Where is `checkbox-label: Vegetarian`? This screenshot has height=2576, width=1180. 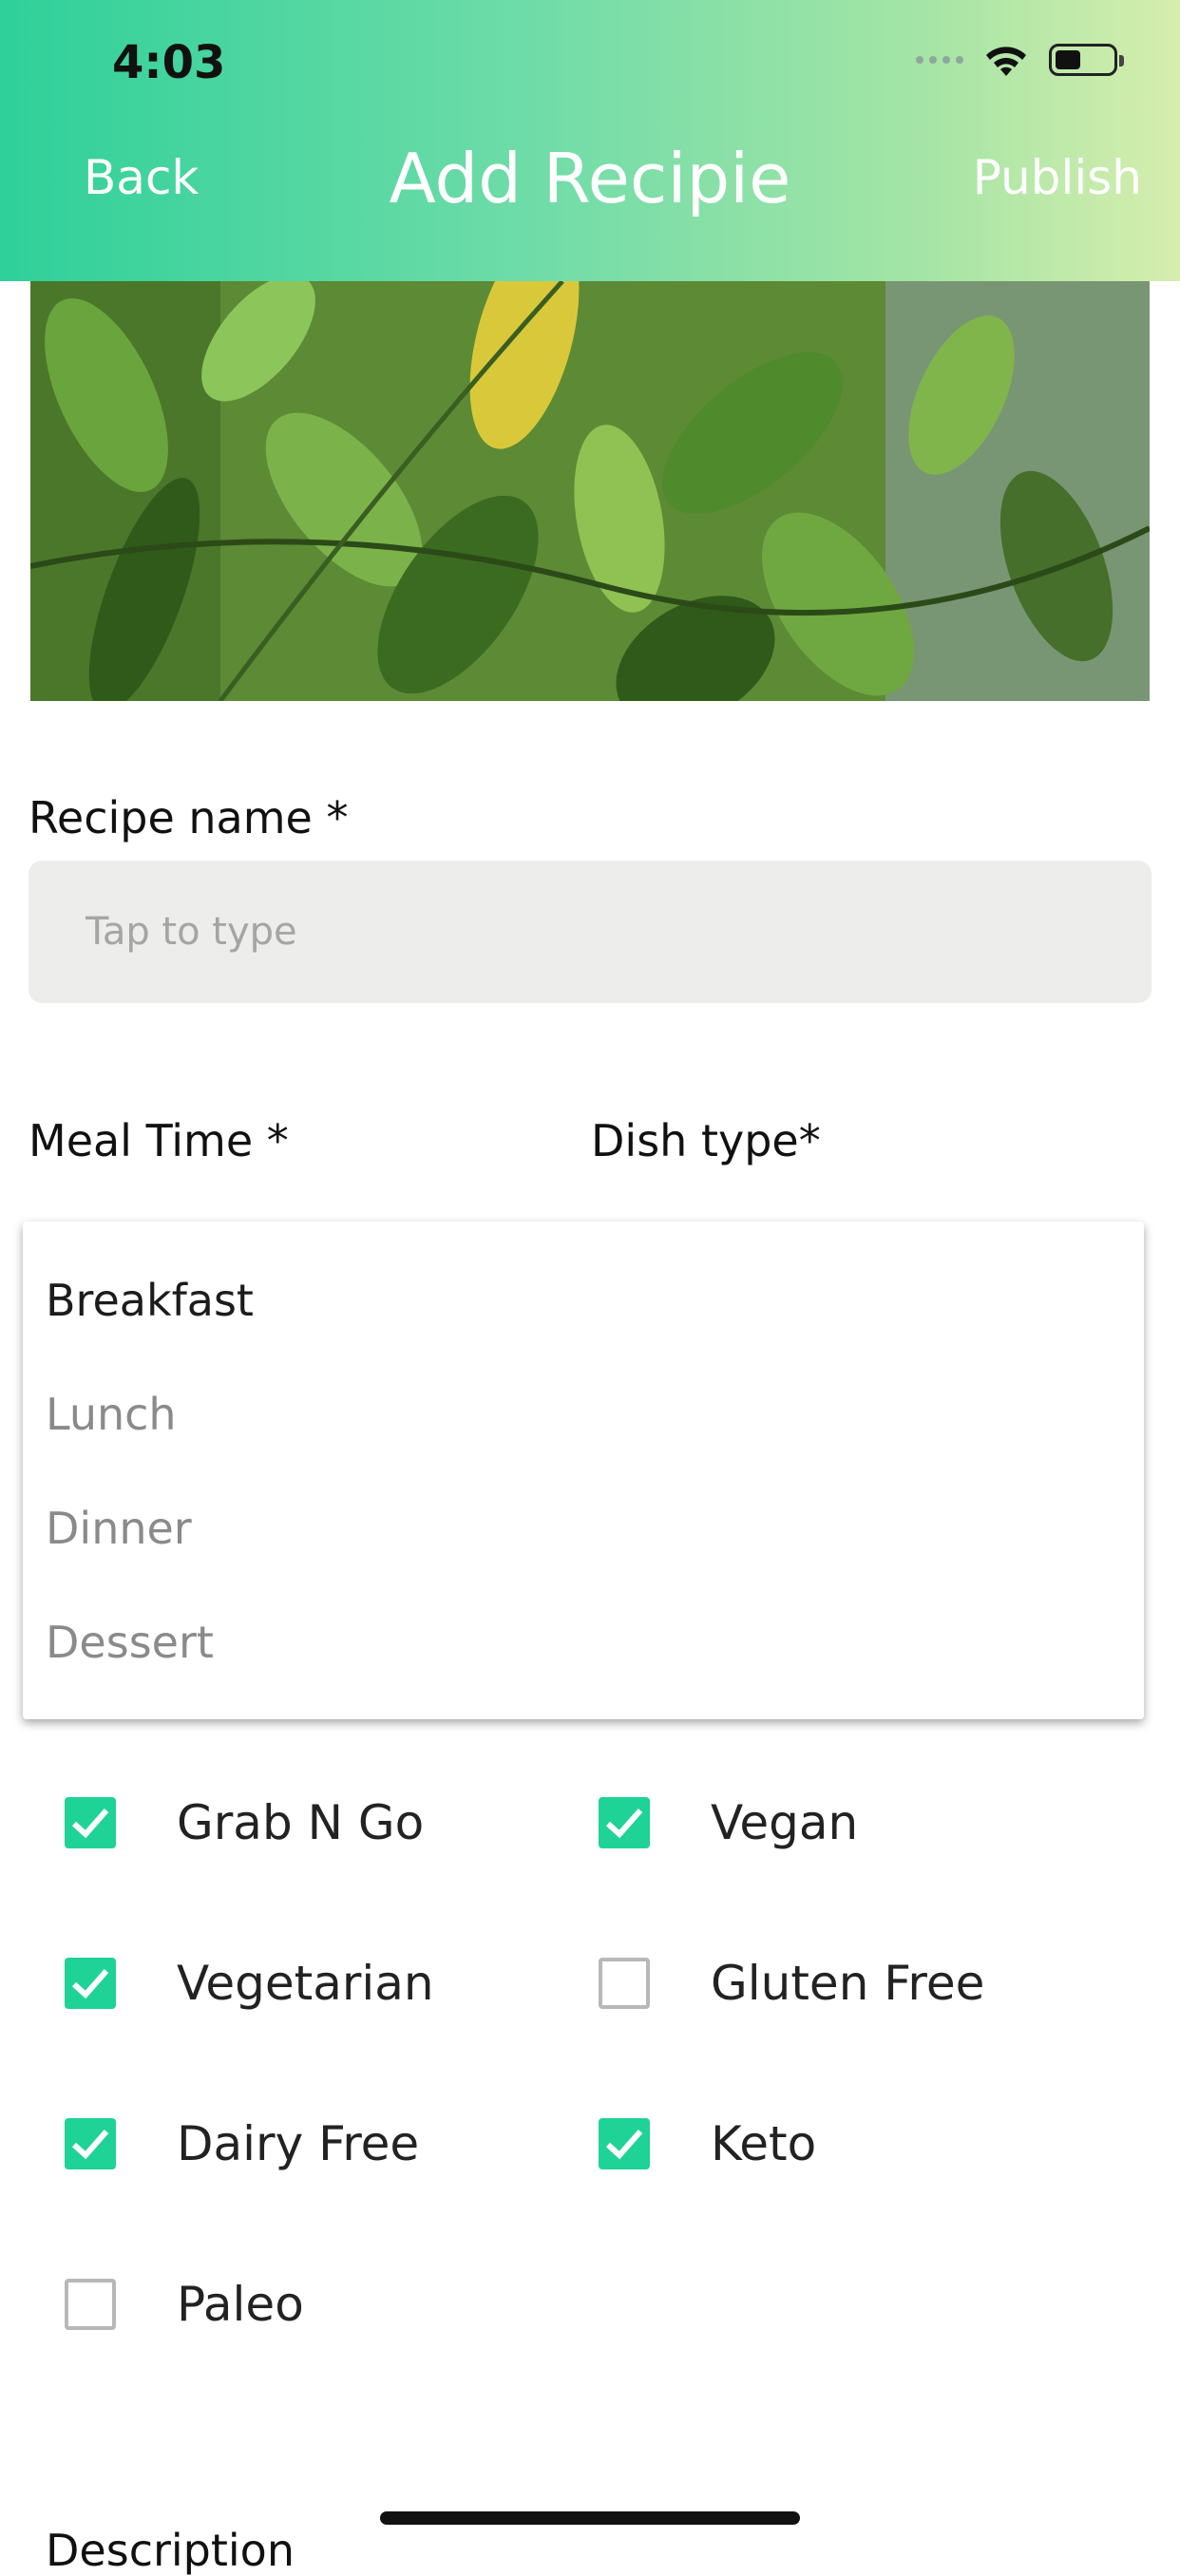 checkbox-label: Vegetarian is located at coordinates (305, 1983).